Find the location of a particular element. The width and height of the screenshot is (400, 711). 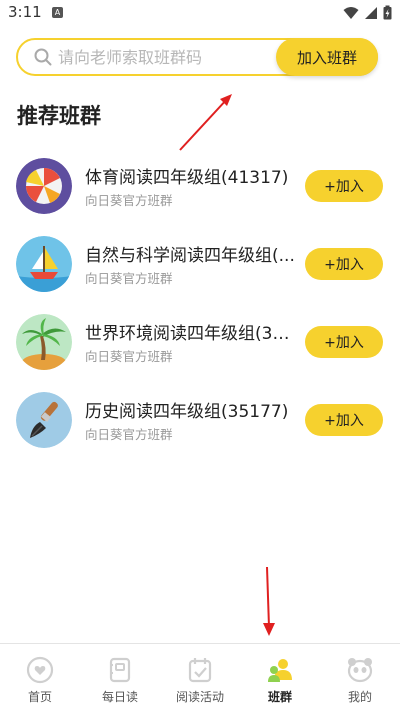

status-bar: 3:11 A is located at coordinates (200, 13).